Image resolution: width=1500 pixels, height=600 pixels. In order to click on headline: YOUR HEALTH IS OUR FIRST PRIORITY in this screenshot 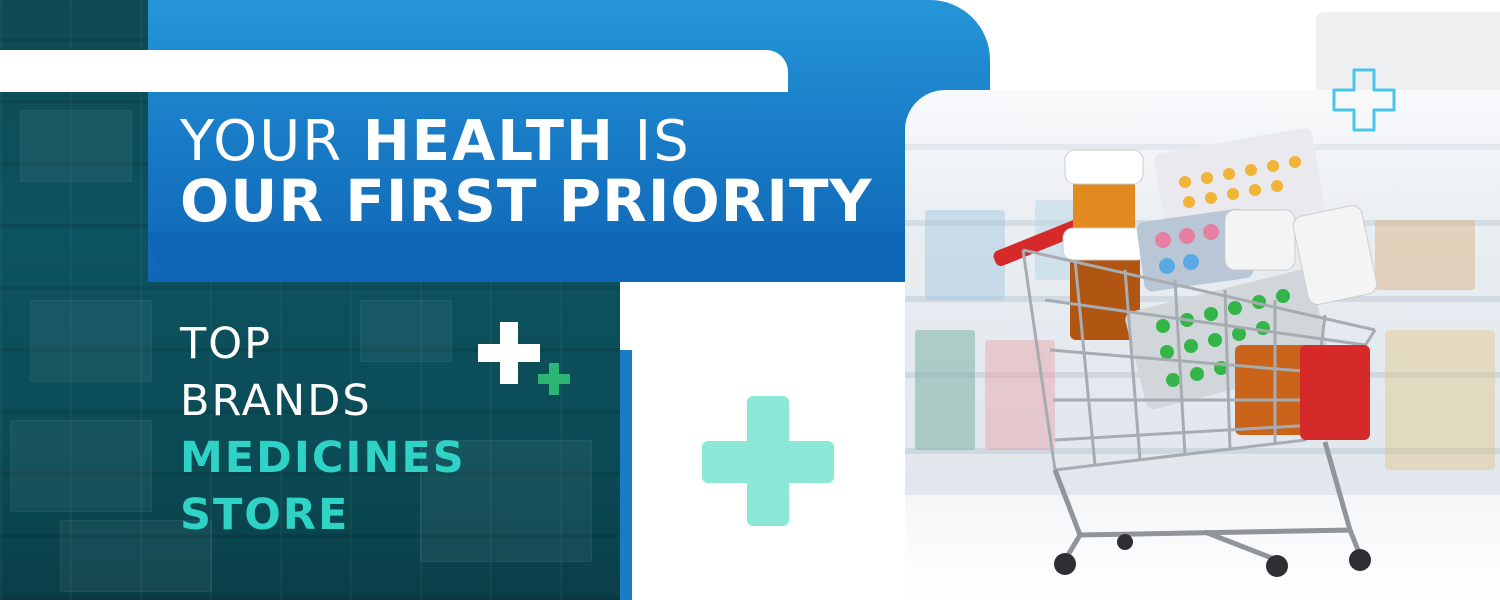, I will do `click(526, 172)`.